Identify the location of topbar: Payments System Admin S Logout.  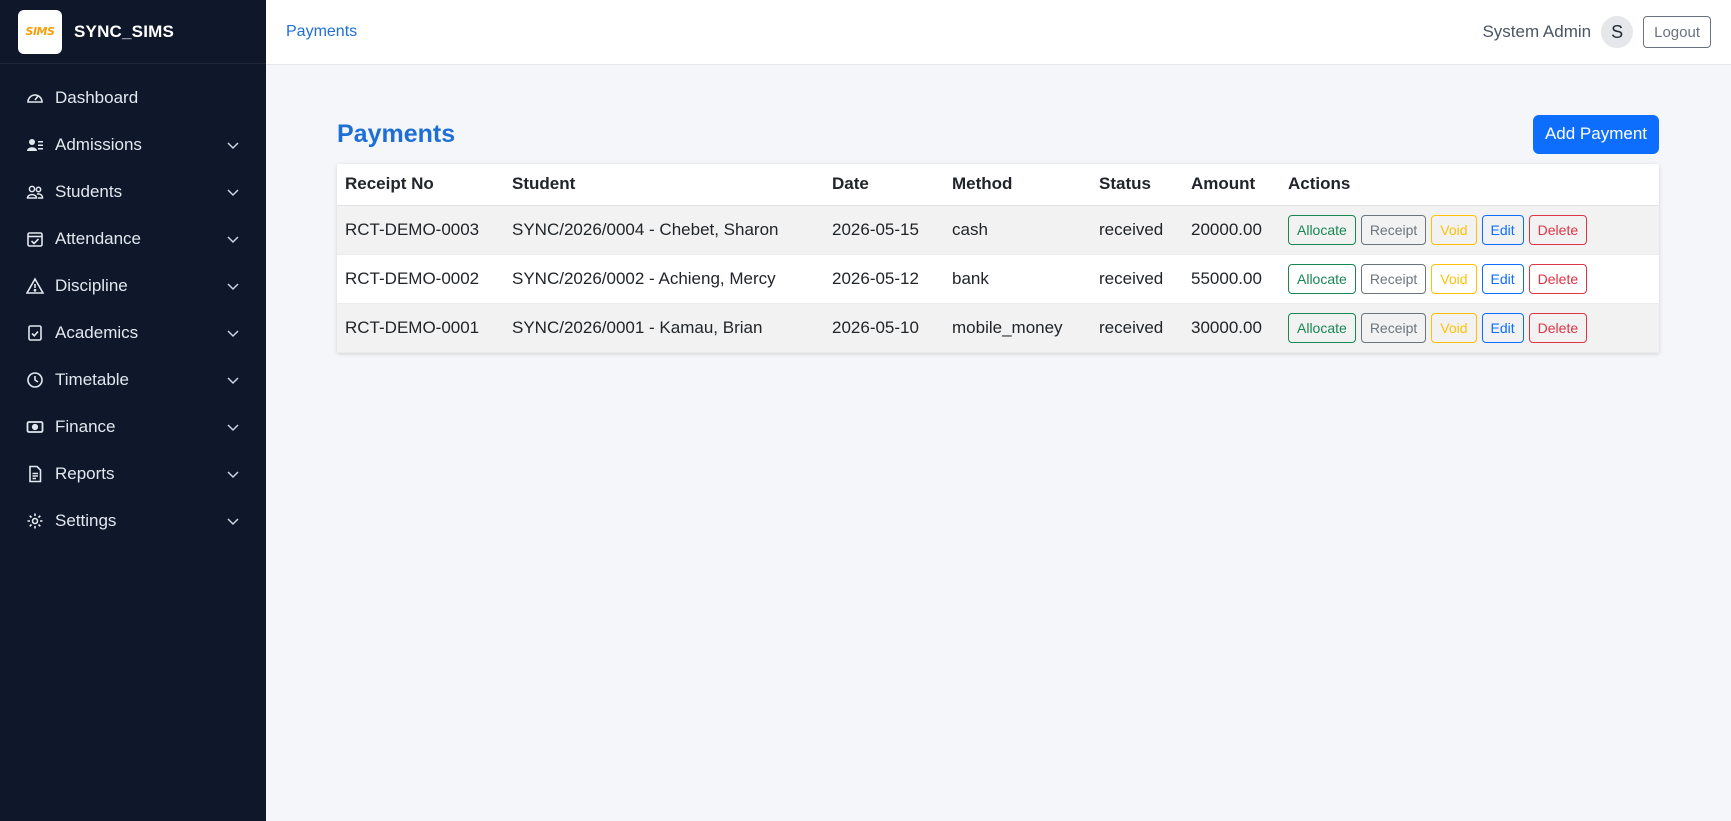
(998, 32).